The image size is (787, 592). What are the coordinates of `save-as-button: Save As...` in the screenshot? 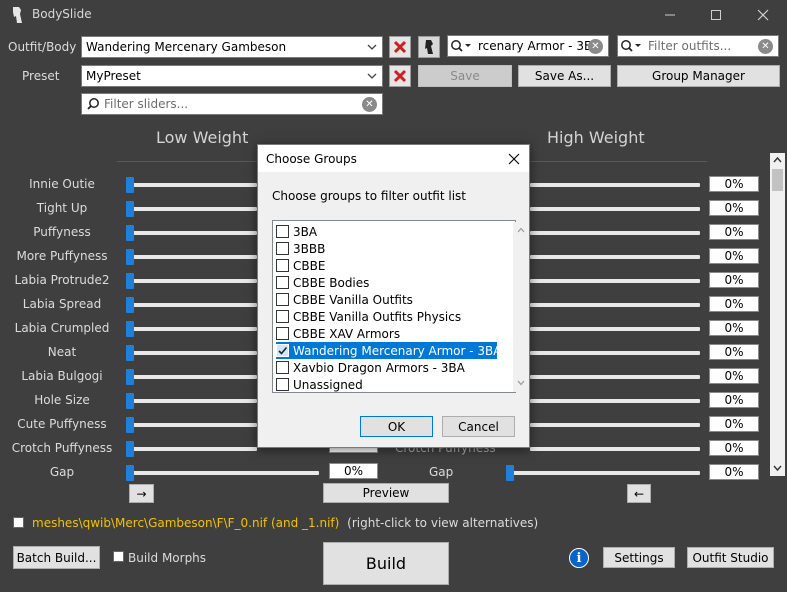 It's located at (564, 76).